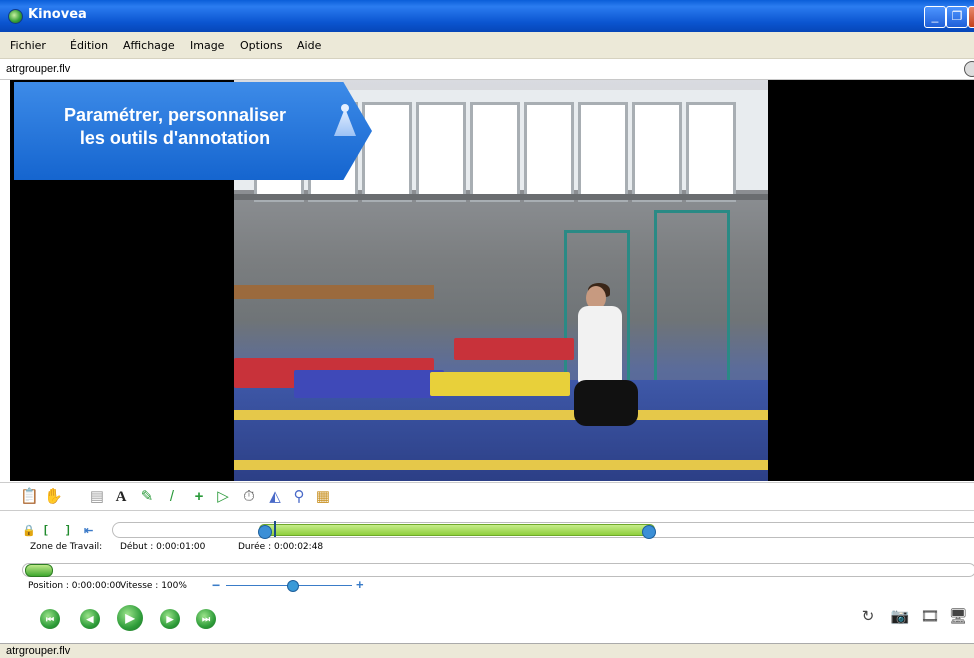  What do you see at coordinates (46, 530) in the screenshot?
I see `set-start-icon: [` at bounding box center [46, 530].